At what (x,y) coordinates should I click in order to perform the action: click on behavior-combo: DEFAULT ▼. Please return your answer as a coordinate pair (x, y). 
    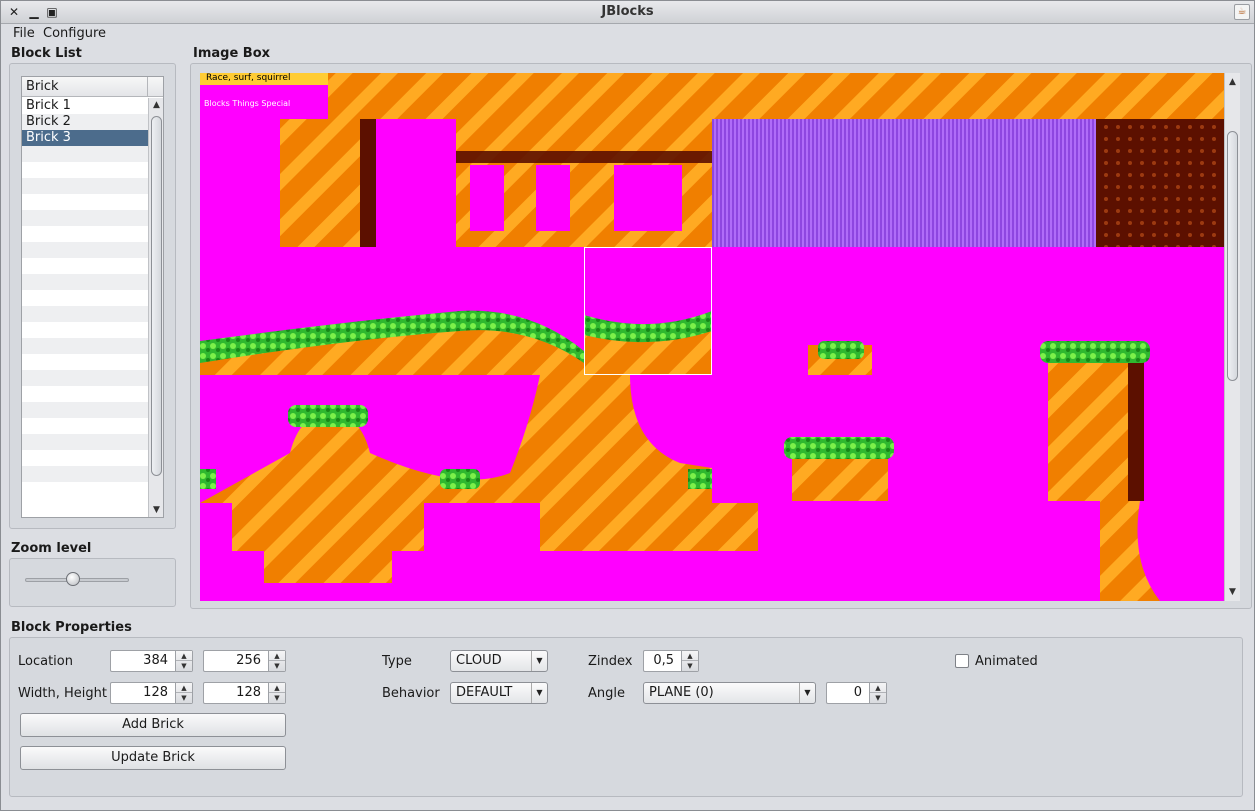
    Looking at the image, I should click on (499, 693).